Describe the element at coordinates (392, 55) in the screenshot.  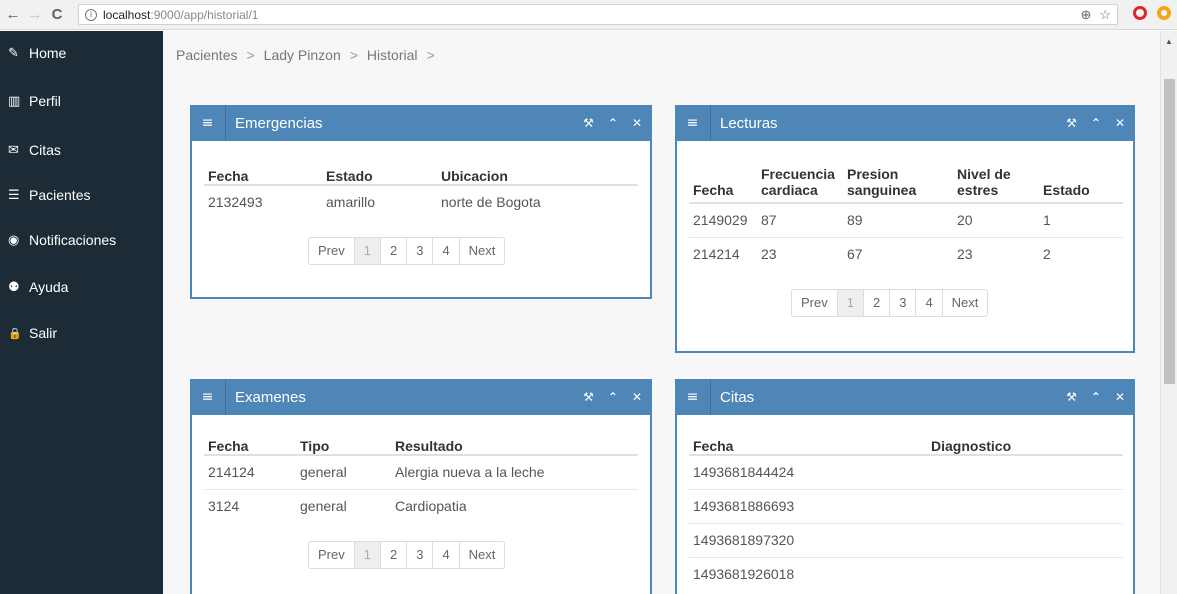
I see `breadcrumb-historial: Historial` at that location.